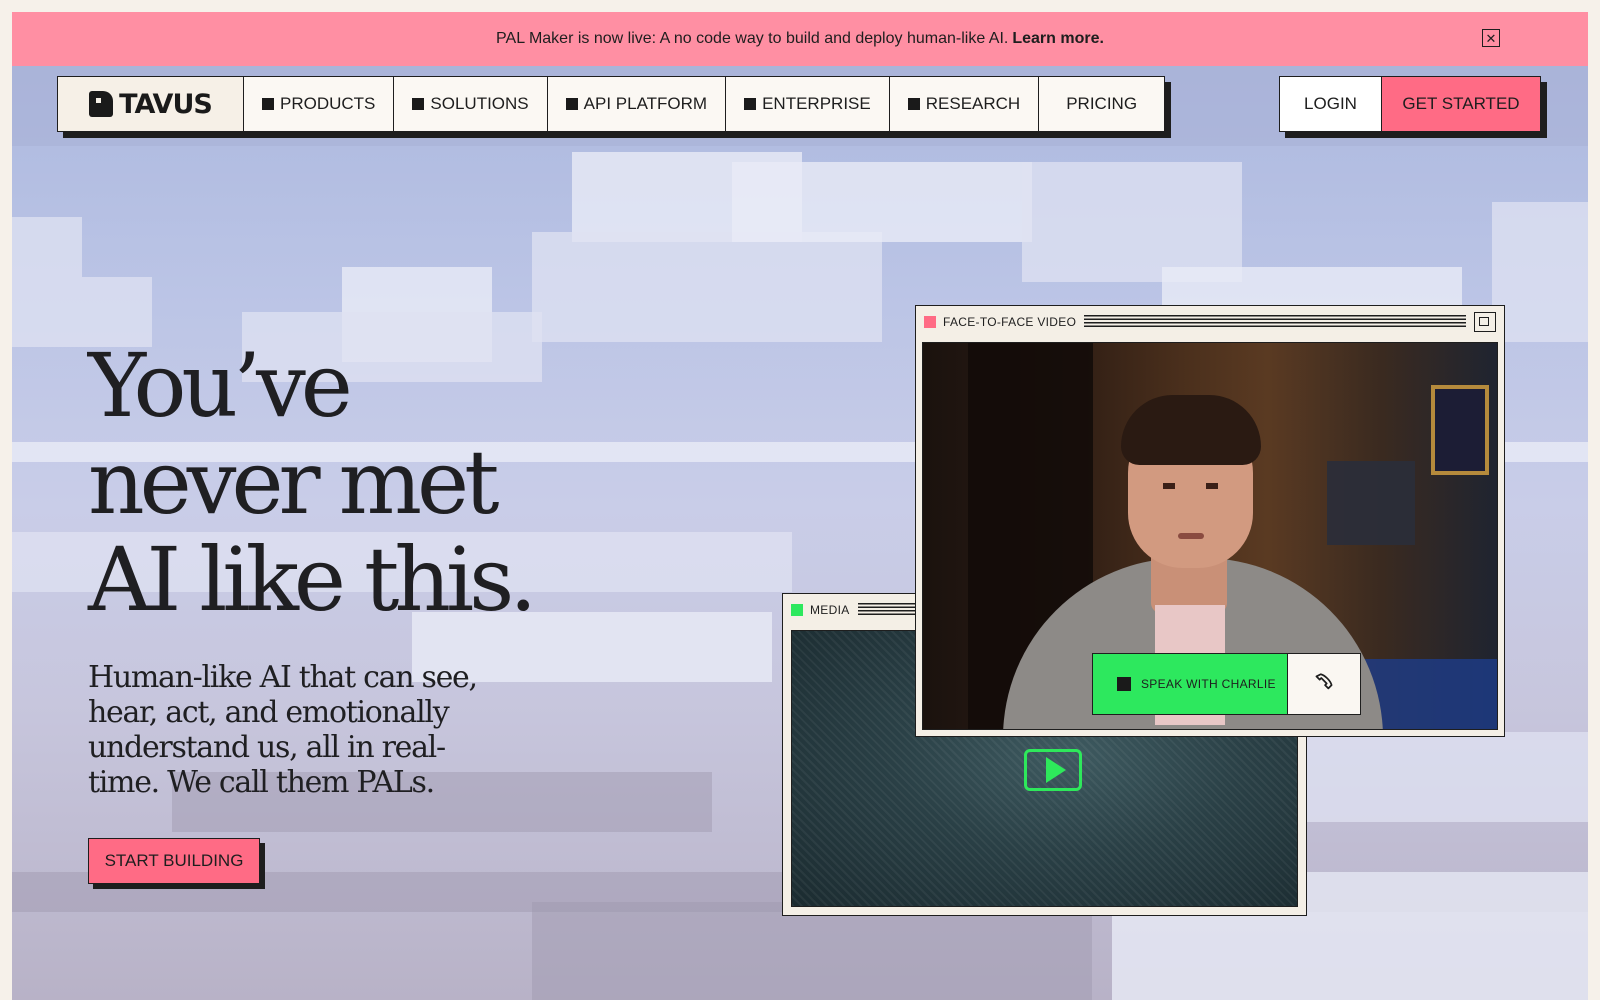  Describe the element at coordinates (166, 104) in the screenshot. I see `logo-text: TAVUS` at that location.